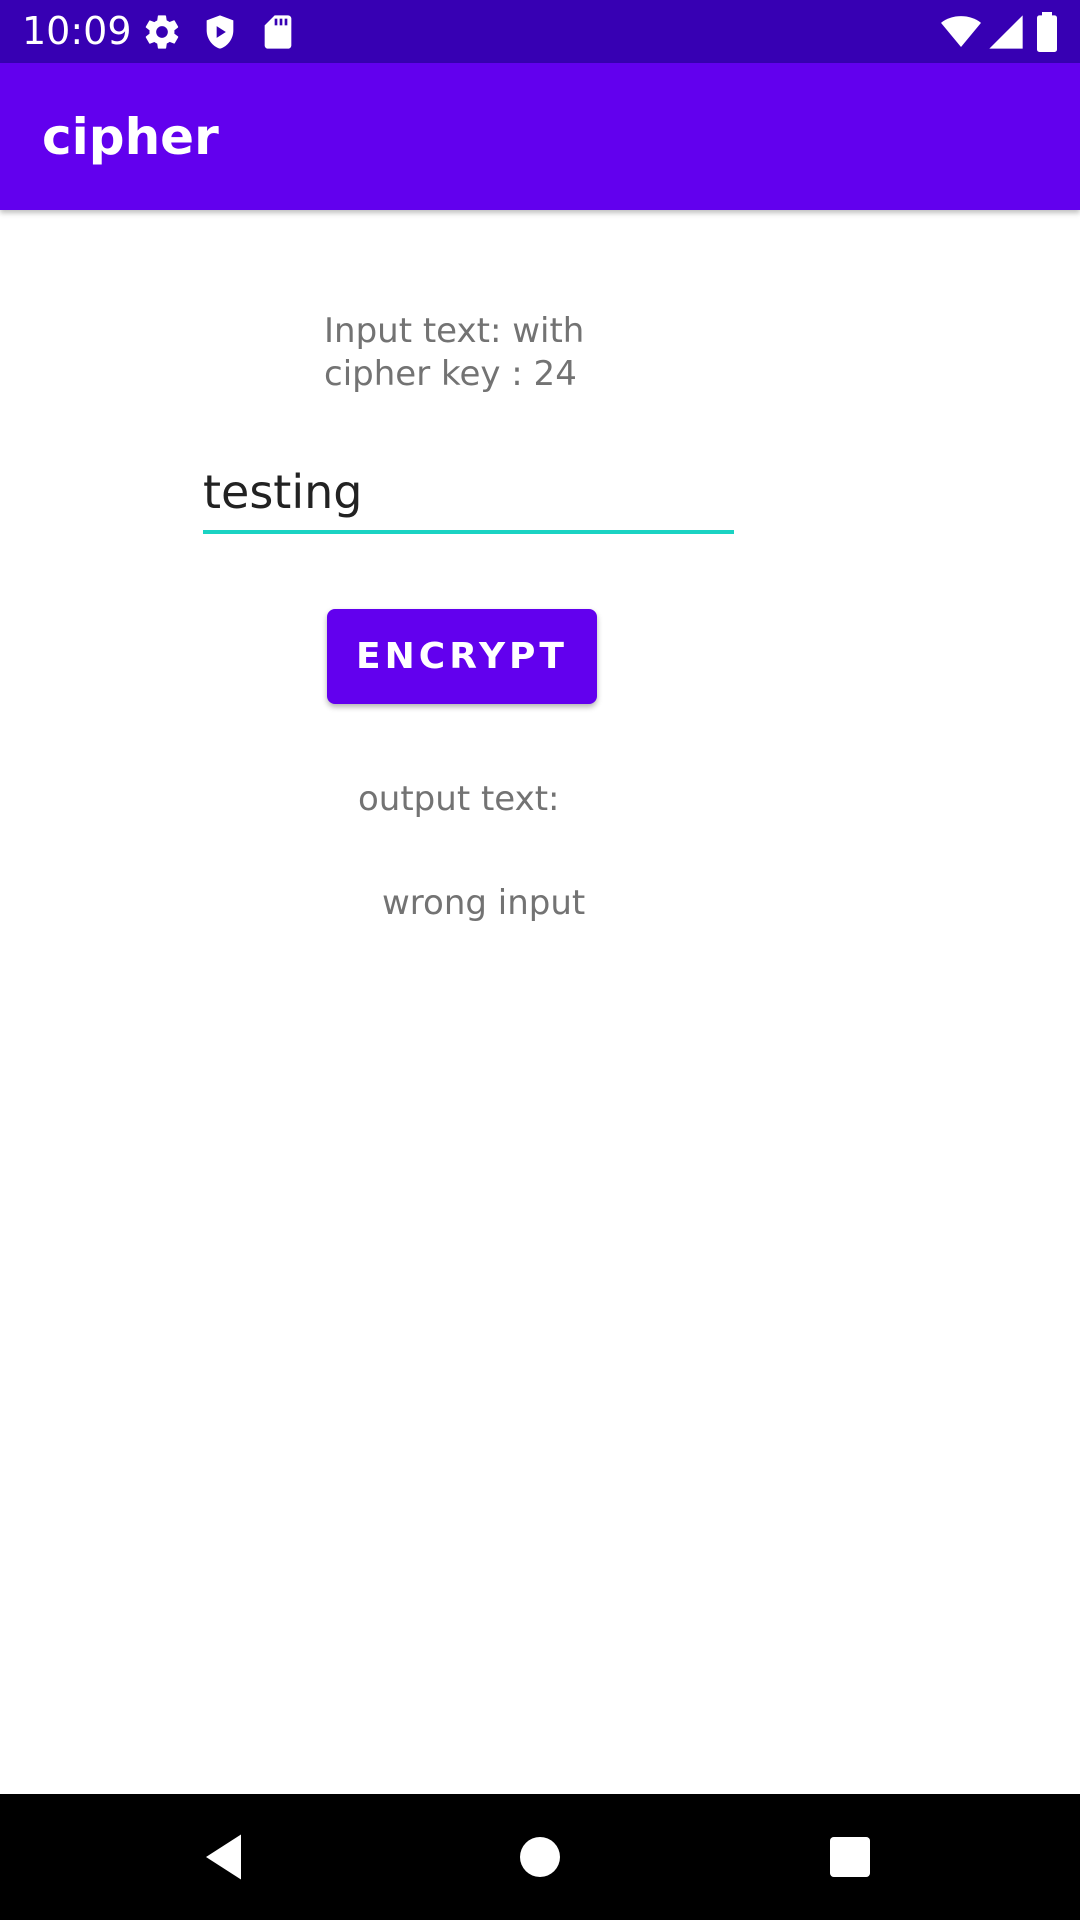  Describe the element at coordinates (1054, 32) in the screenshot. I see `battery-icon` at that location.